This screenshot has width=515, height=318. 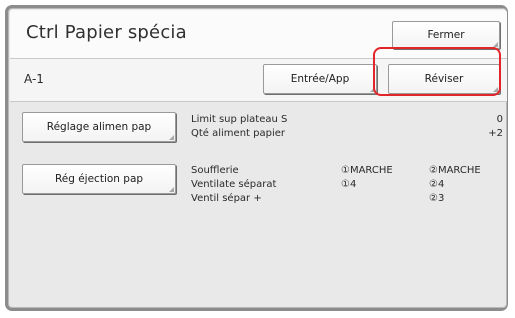 I want to click on paper-eject-adjust-button: Rég éjection pap, so click(x=99, y=179).